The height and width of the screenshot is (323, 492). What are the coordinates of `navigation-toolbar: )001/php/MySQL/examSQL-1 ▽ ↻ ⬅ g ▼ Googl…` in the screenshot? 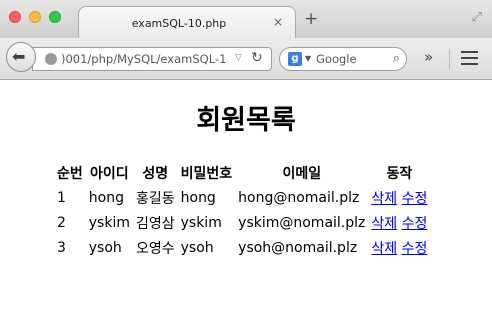 It's located at (246, 59).